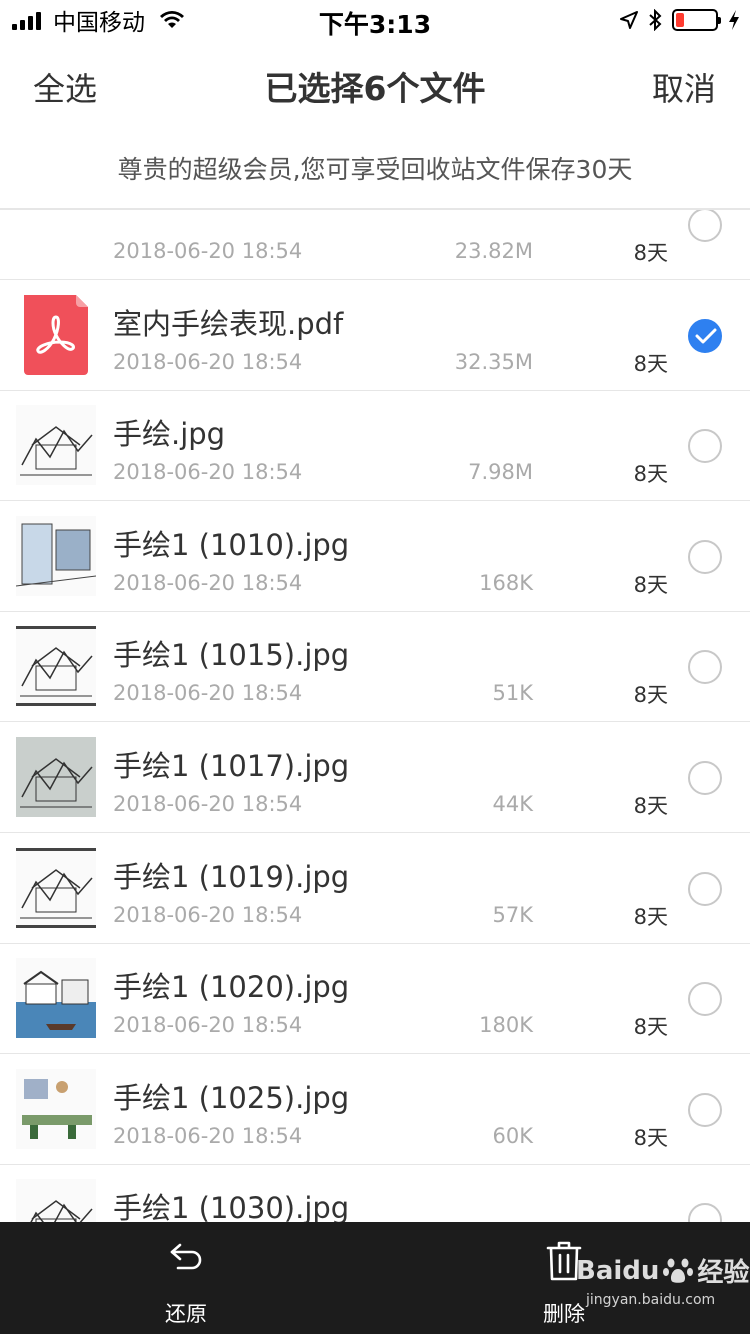 This screenshot has height=1334, width=750. Describe the element at coordinates (684, 87) in the screenshot. I see `cancel-button: 取消` at that location.